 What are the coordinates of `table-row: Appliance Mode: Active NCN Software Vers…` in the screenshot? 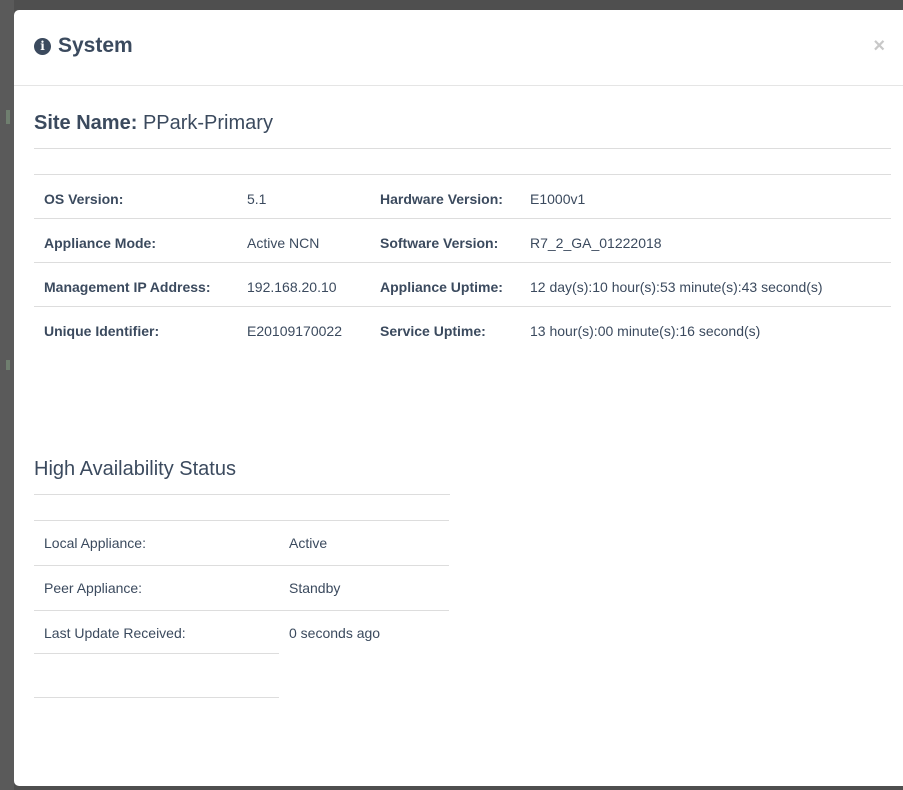 It's located at (462, 240).